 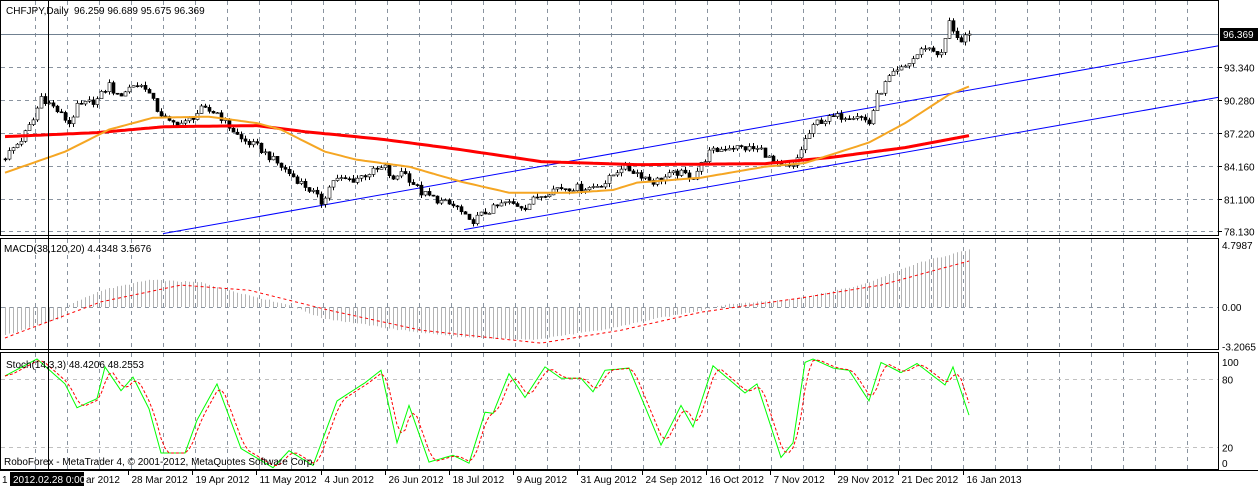 What do you see at coordinates (49, 480) in the screenshot?
I see `crosshair-time-label: 2012.02.28 0:00` at bounding box center [49, 480].